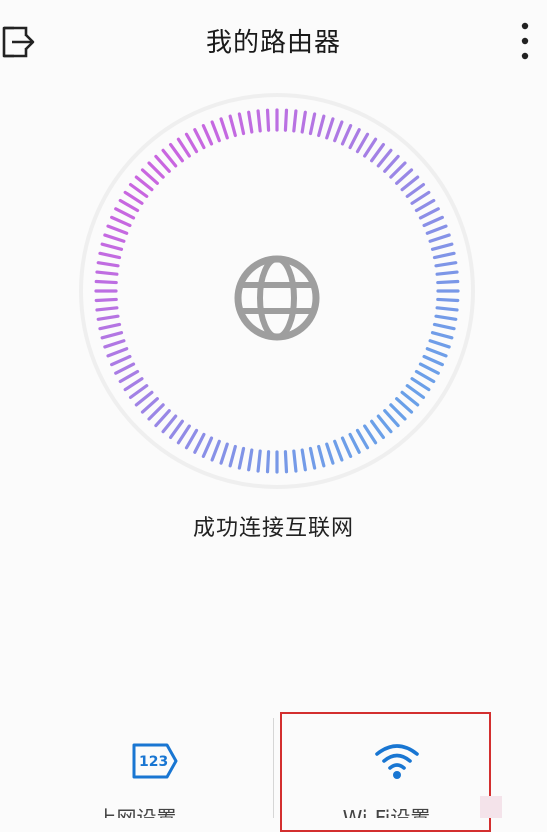 This screenshot has width=547, height=832. What do you see at coordinates (273, 43) in the screenshot?
I see `page-title: 我的路由器` at bounding box center [273, 43].